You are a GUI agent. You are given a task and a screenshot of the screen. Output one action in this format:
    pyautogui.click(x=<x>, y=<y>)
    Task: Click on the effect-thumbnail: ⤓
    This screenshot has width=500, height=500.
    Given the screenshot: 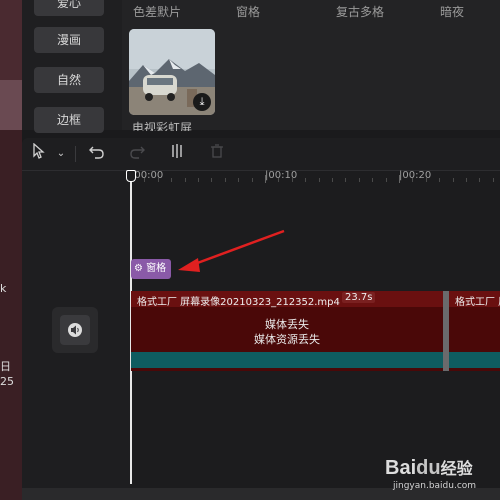 What is the action you would take?
    pyautogui.click(x=172, y=72)
    